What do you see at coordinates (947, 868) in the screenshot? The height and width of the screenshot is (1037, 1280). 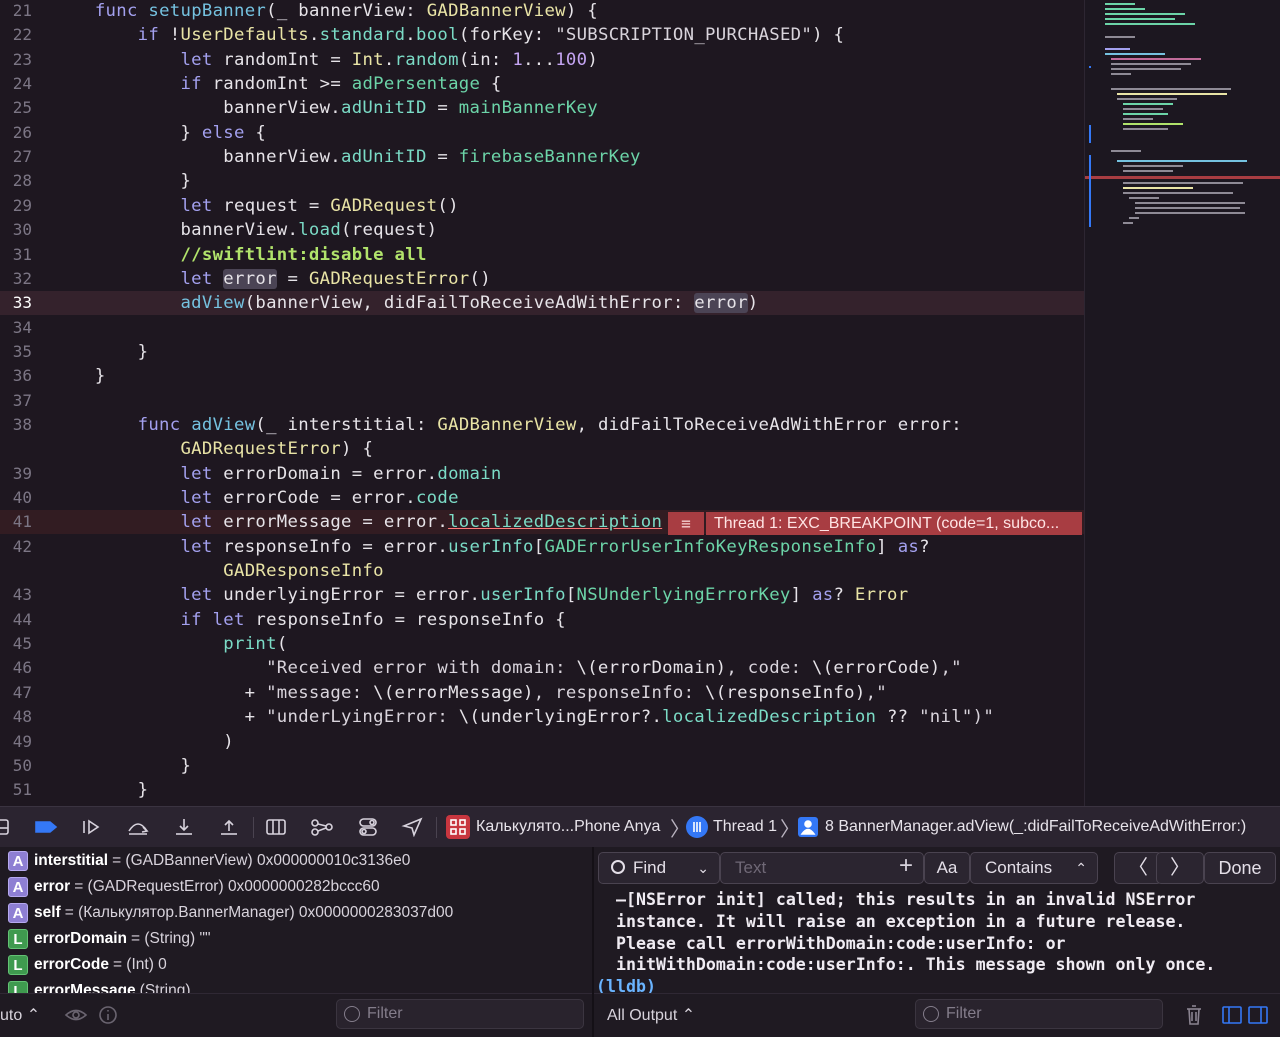 I see `match-case-button: Aa` at bounding box center [947, 868].